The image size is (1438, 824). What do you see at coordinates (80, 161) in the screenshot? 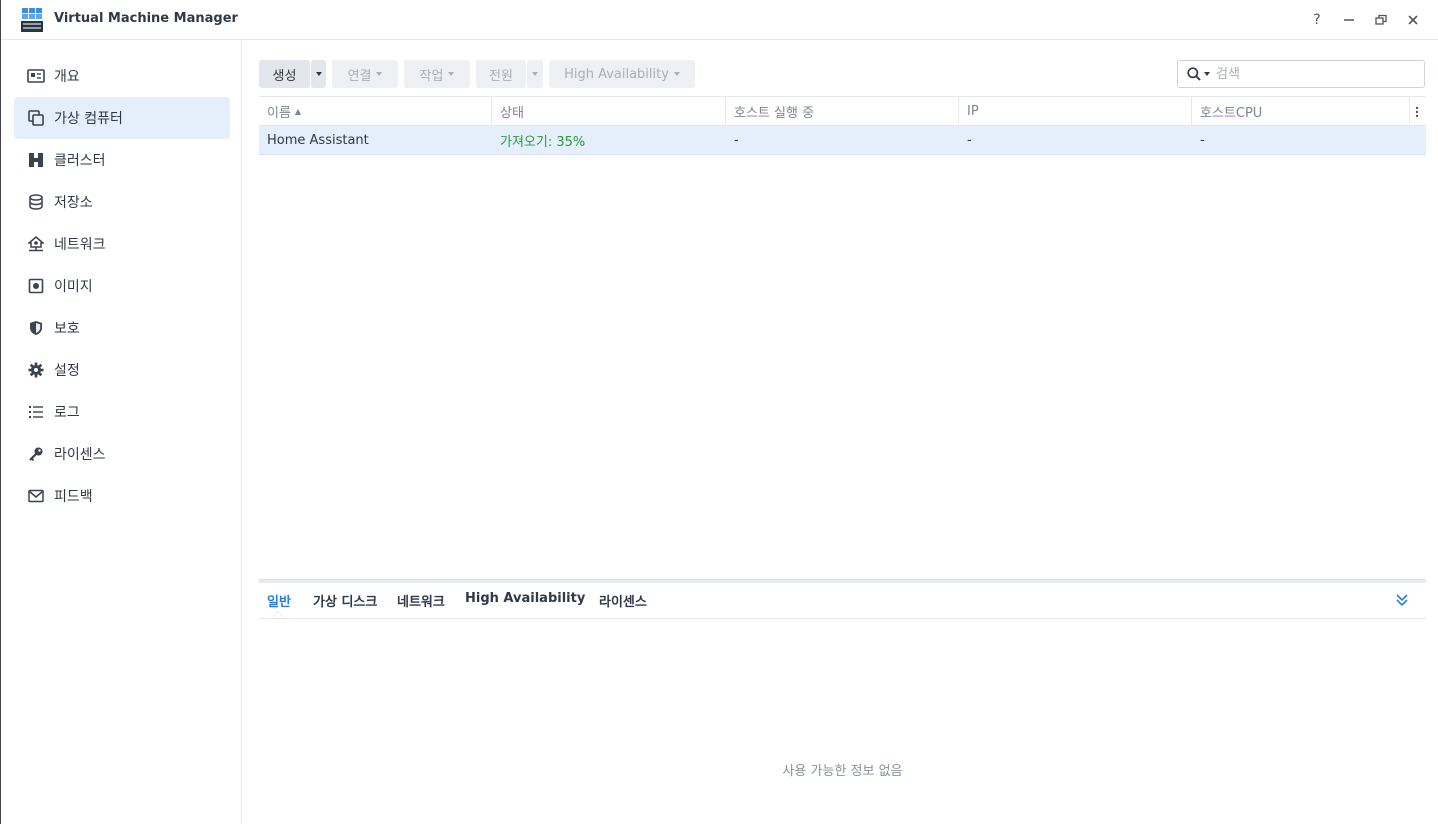
I see `sidebar-item-label: 클러스터` at bounding box center [80, 161].